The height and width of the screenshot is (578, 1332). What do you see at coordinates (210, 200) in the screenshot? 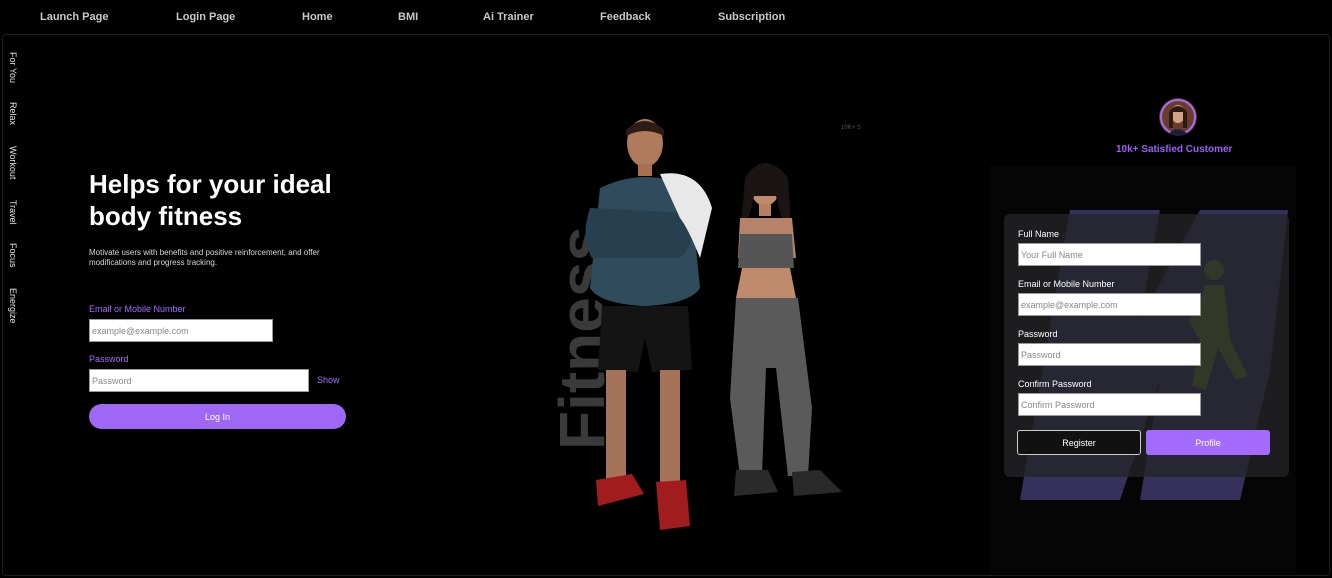
I see `hero-title: Helps for your ideal body fitness` at bounding box center [210, 200].